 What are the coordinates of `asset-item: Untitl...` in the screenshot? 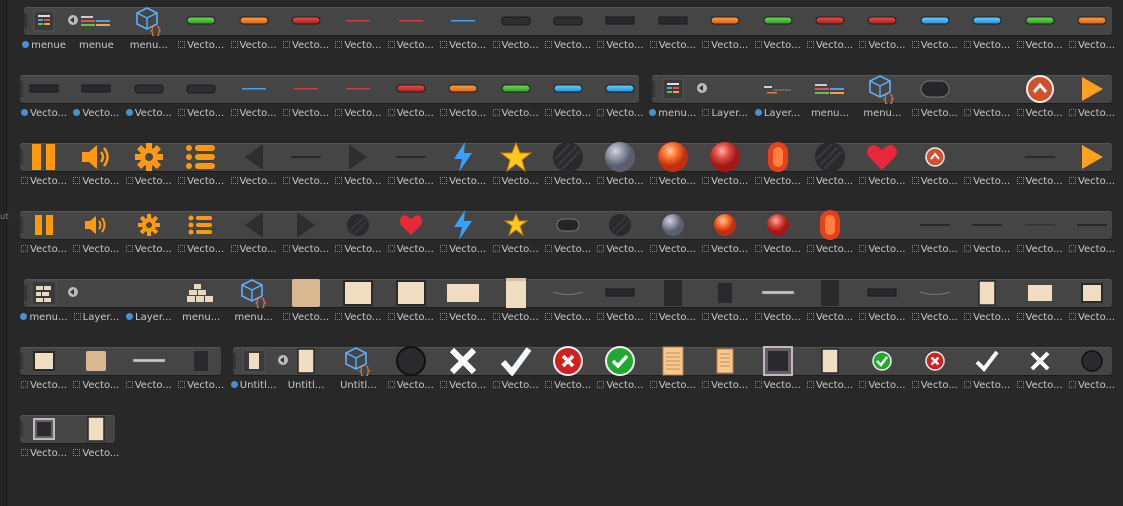 It's located at (306, 370).